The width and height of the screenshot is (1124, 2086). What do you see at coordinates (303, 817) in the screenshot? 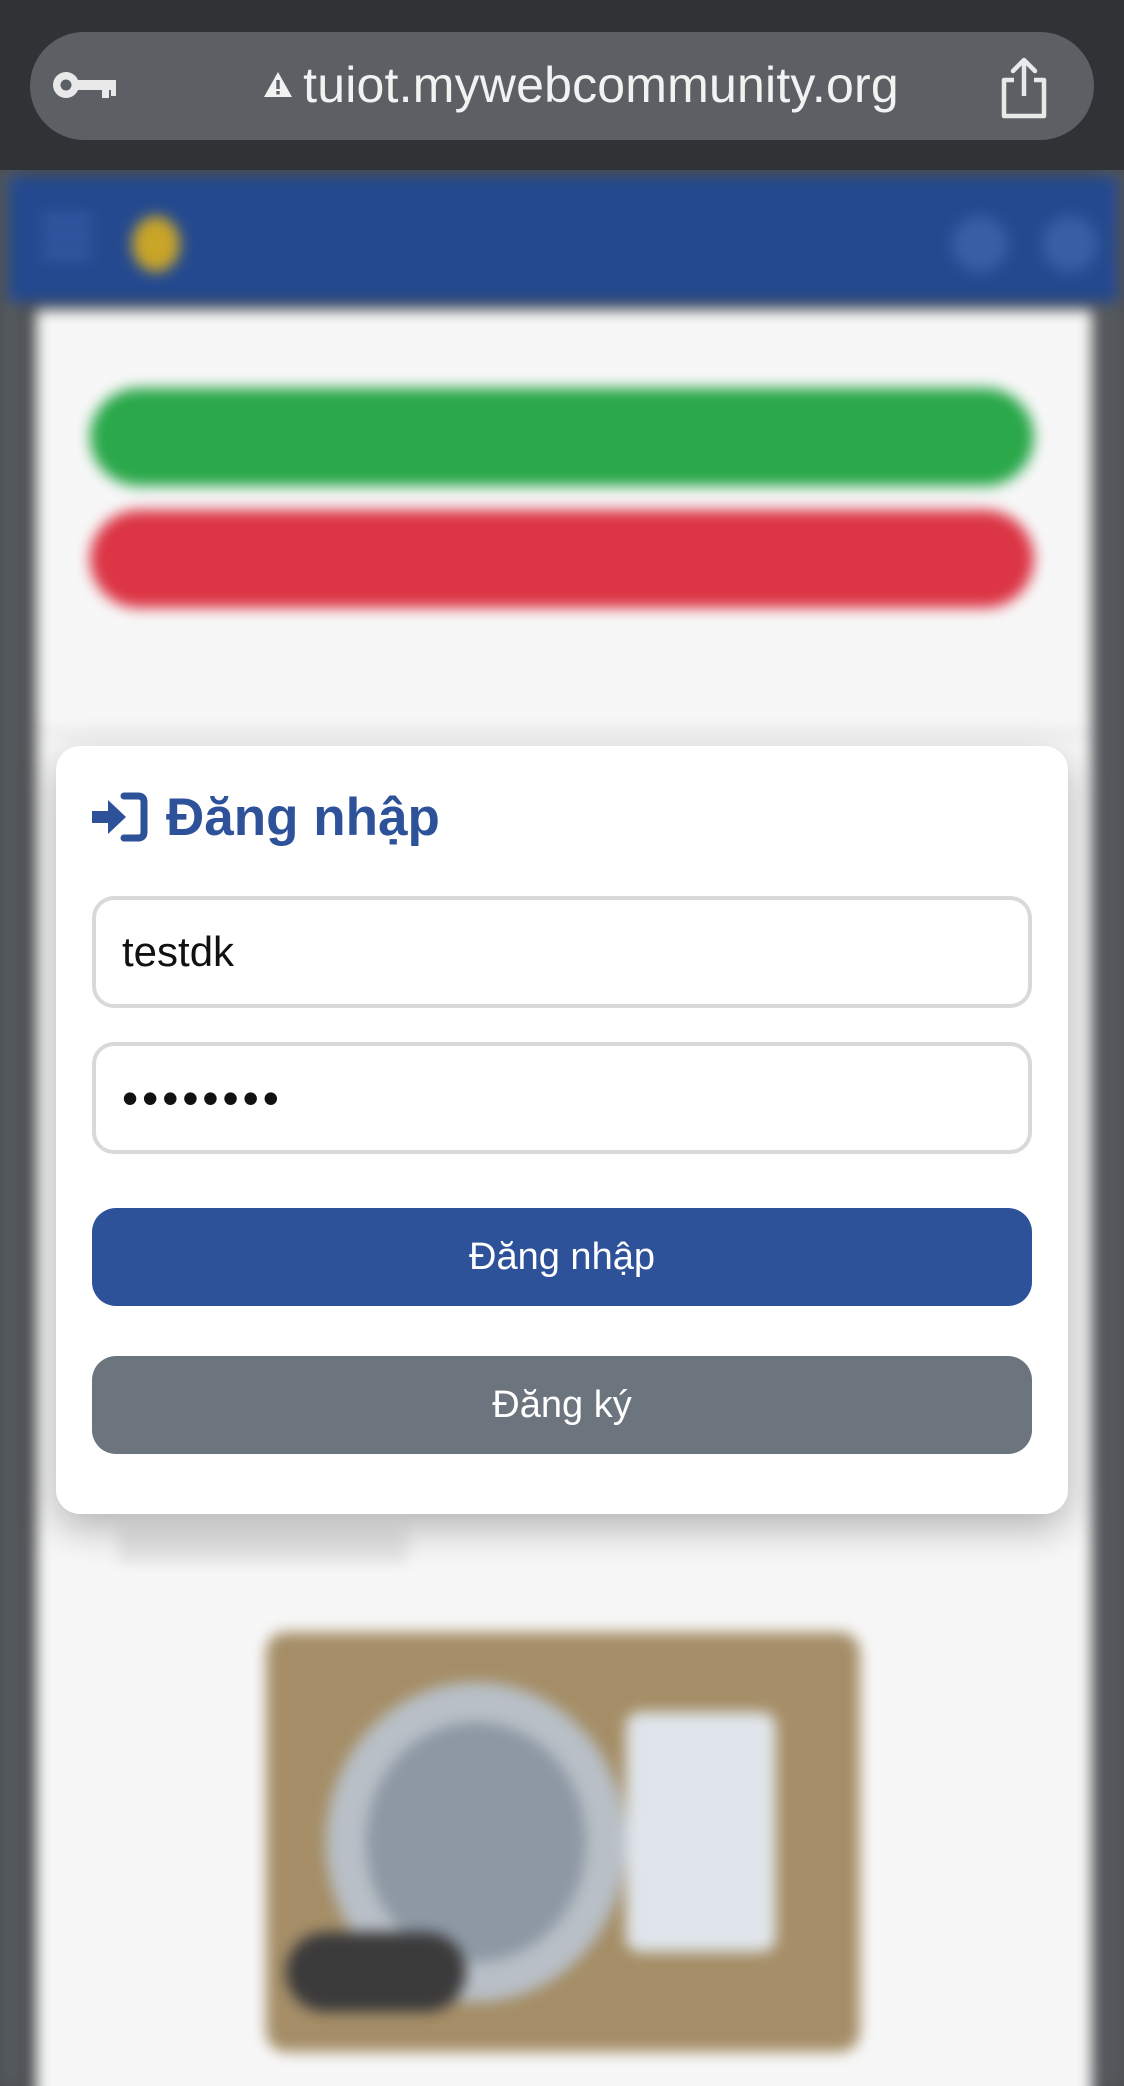
I see `modal-title: Đăng nhập` at bounding box center [303, 817].